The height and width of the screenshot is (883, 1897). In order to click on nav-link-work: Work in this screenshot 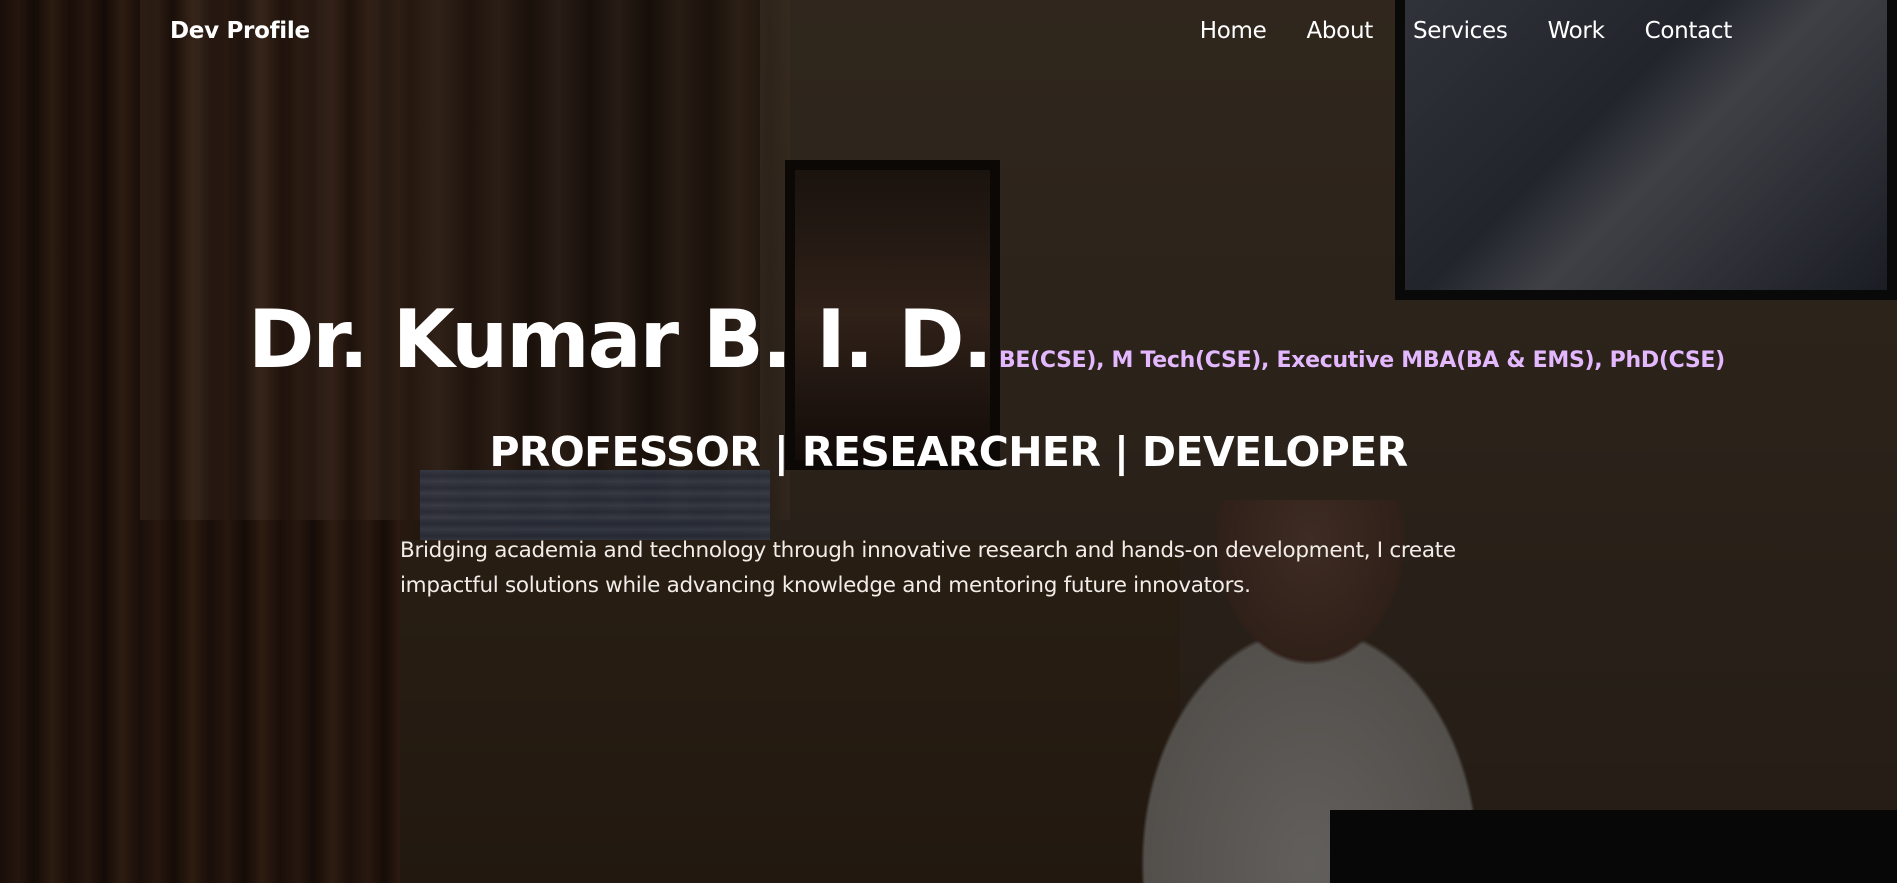, I will do `click(1576, 31)`.